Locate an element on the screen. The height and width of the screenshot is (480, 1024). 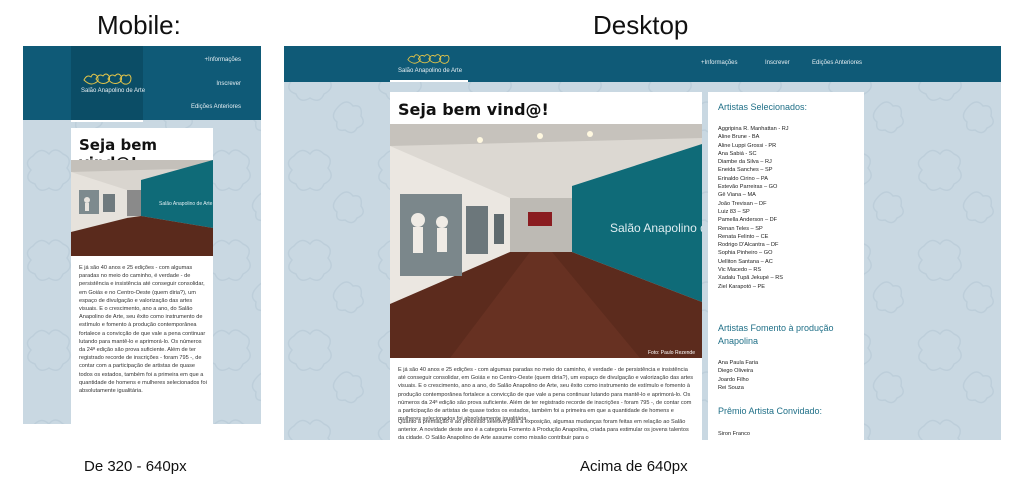
selected-artists-heading: Artistas Selecionados: is located at coordinates (763, 107).